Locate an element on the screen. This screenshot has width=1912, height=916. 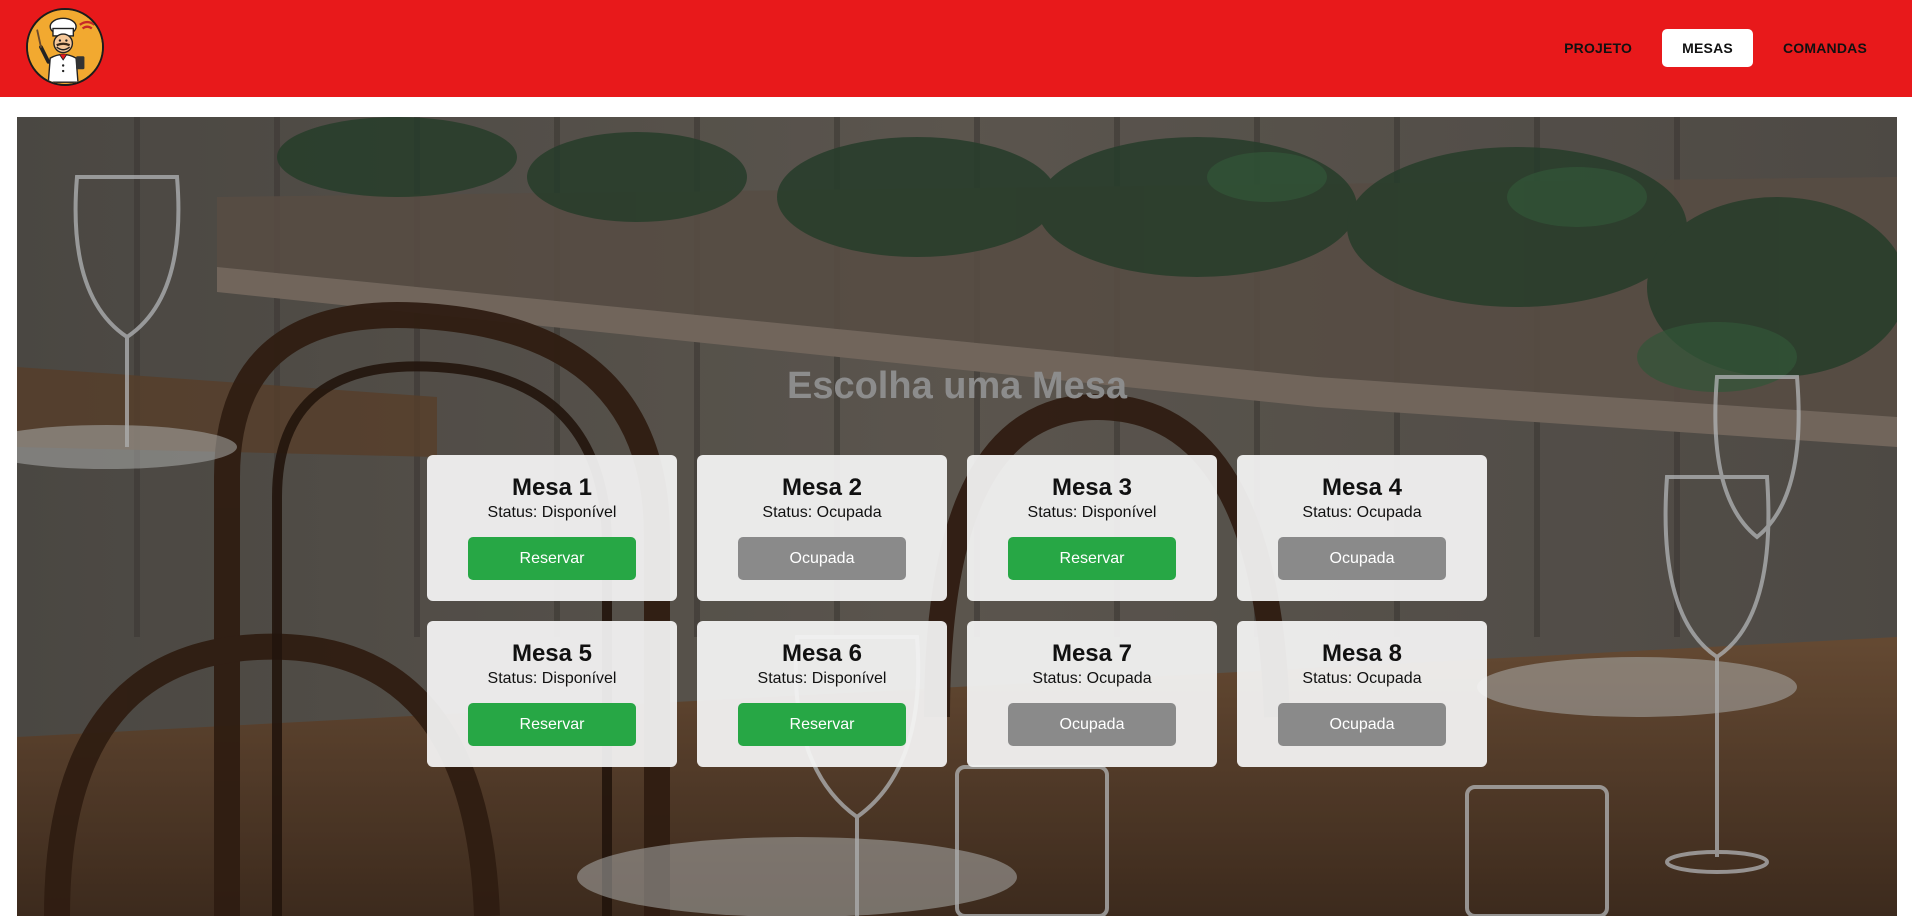
nav-item-comandas: COMANDAS is located at coordinates (1825, 48).